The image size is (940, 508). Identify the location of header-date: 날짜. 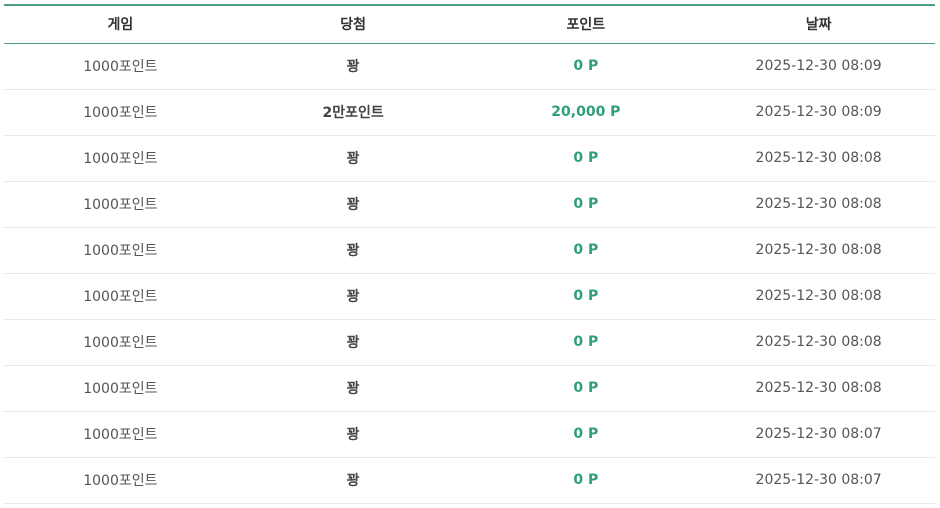
(818, 24).